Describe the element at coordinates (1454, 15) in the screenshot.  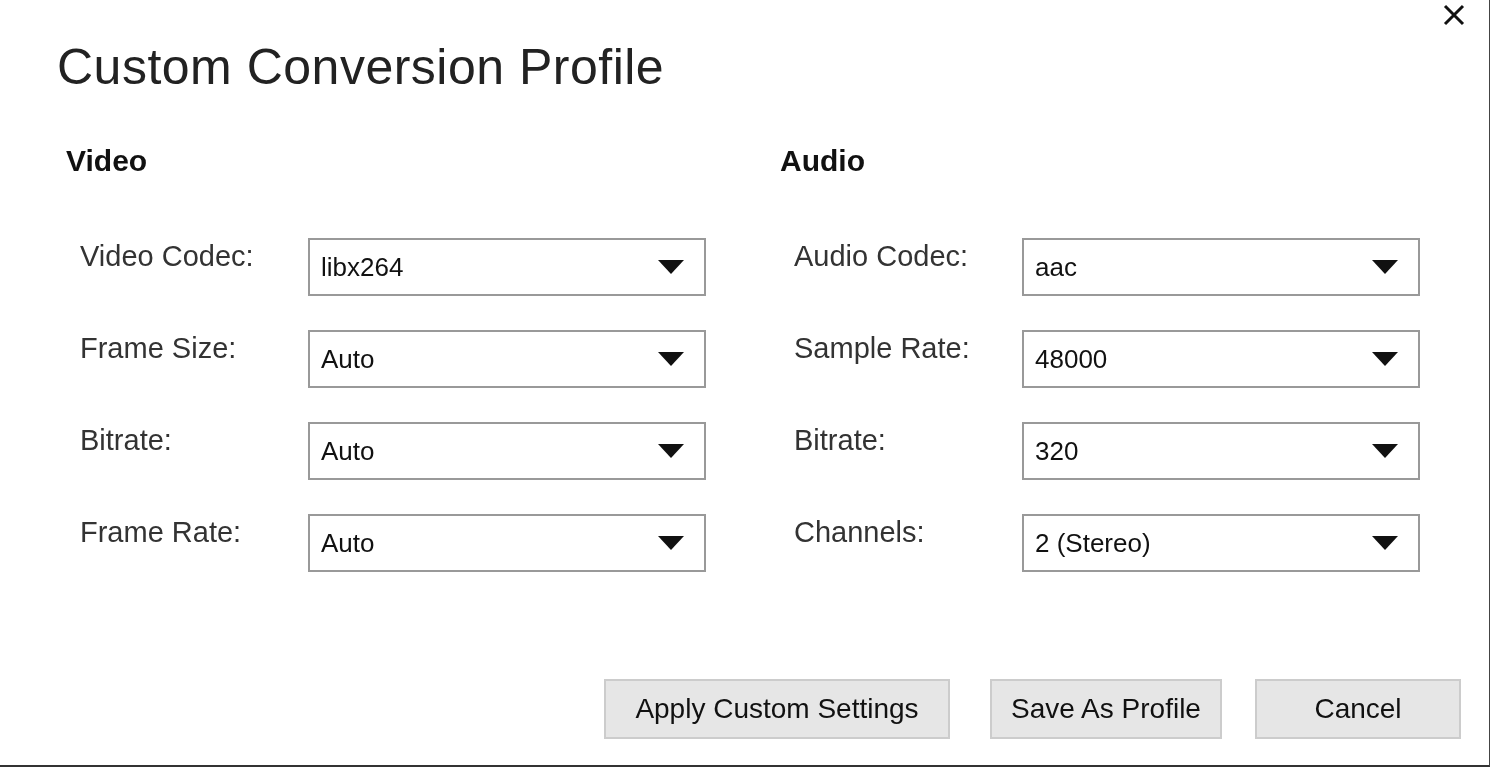
I see `close-icon` at that location.